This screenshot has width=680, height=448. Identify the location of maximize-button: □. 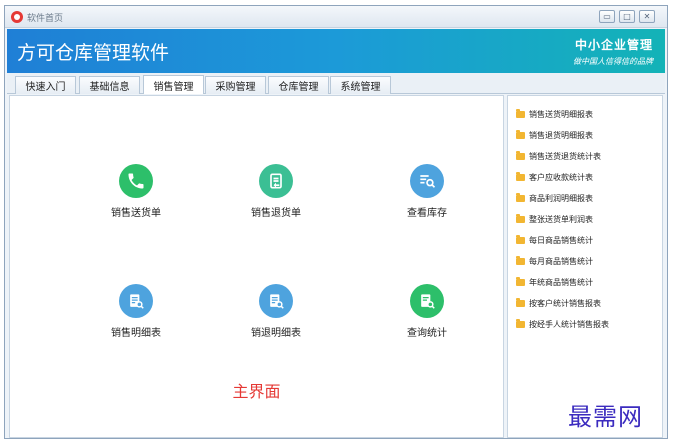
(627, 16).